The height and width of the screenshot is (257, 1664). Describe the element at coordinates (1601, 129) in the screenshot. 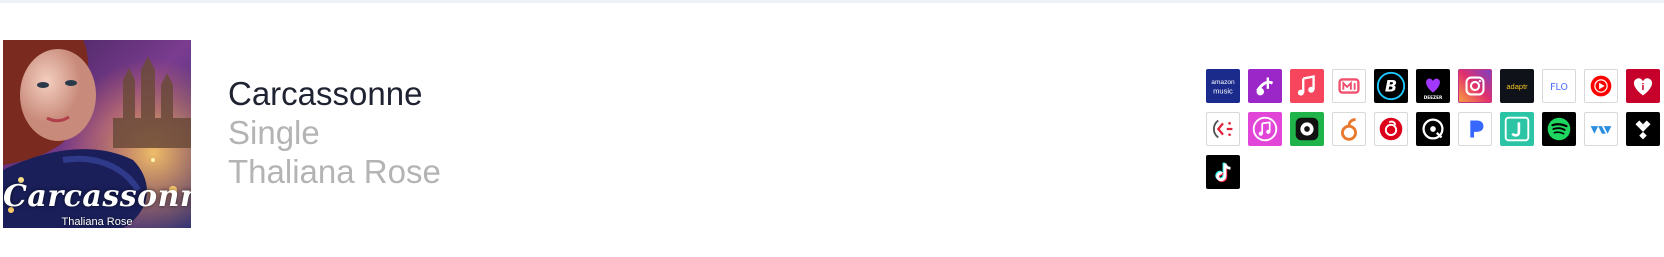

I see `tidal-wave-icon` at that location.